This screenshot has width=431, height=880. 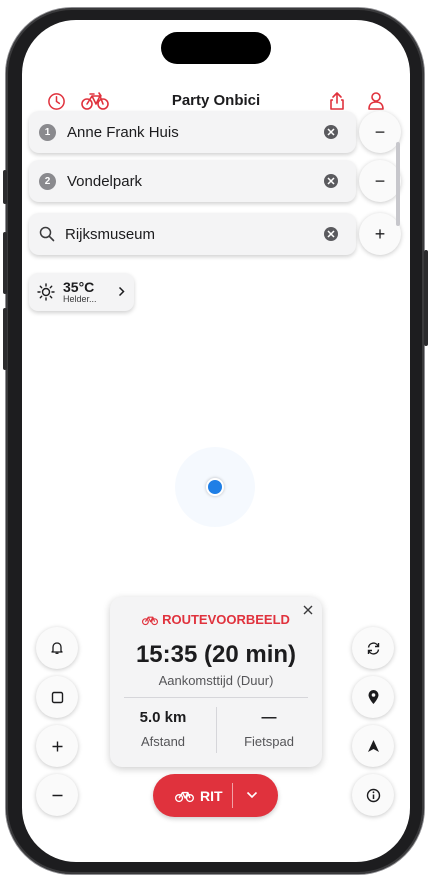 I want to click on waypoint-row-2: 2 Vondelpark, so click(x=192, y=181).